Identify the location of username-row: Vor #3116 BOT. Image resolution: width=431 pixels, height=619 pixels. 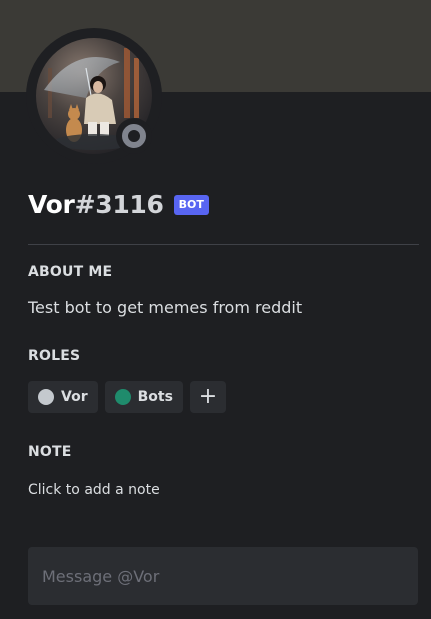
(118, 204).